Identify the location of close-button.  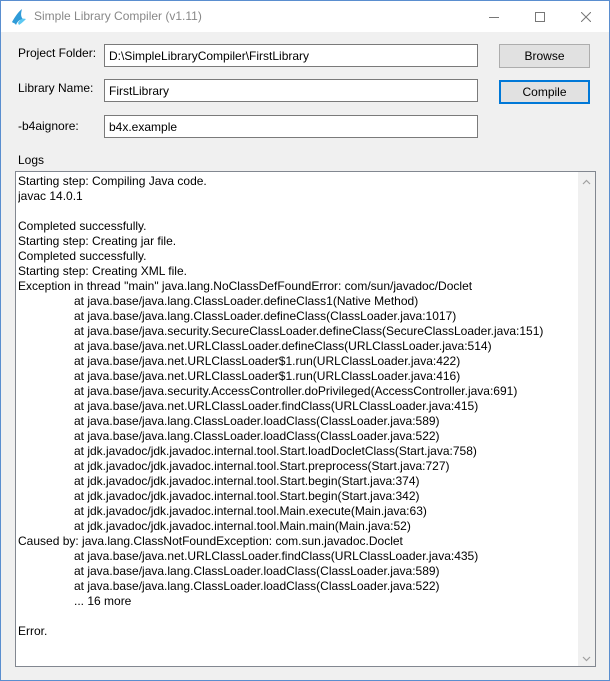
(586, 16).